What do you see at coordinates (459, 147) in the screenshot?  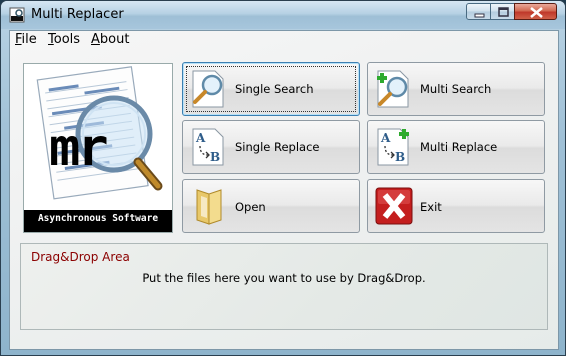 I see `multi-replace-label: Multi Replace` at bounding box center [459, 147].